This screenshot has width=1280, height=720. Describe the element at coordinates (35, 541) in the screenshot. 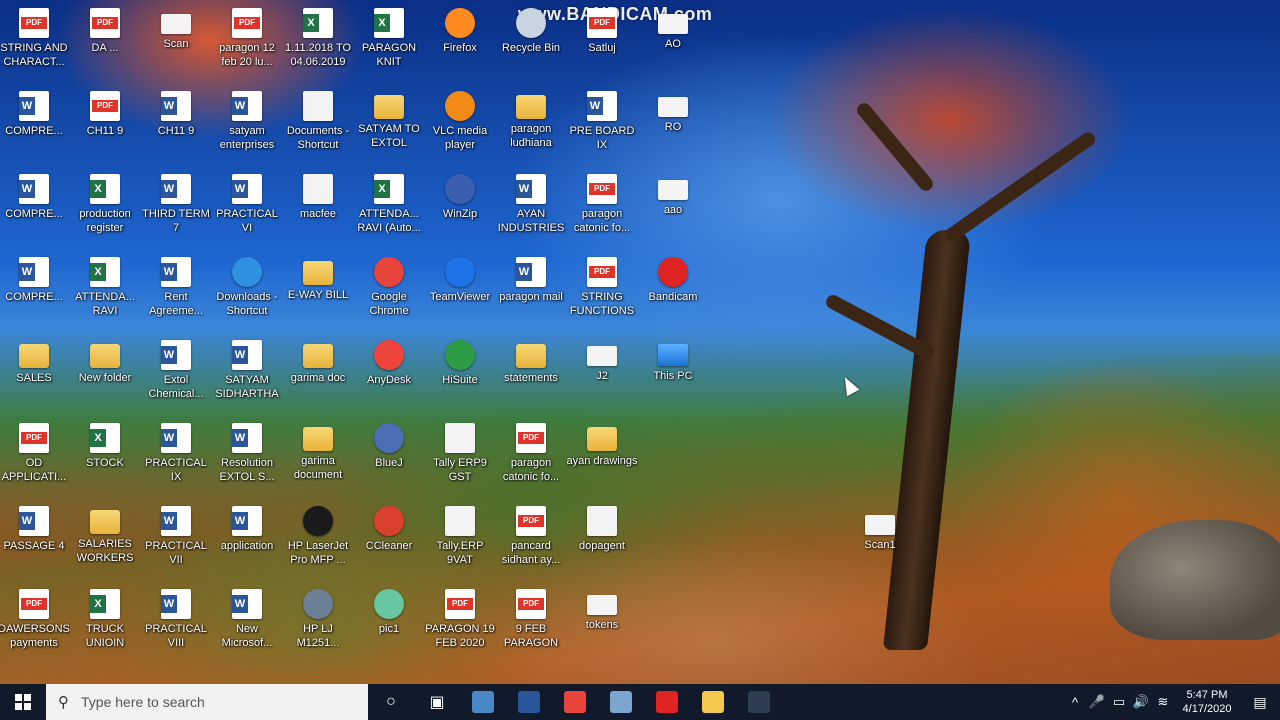

I see `desktop-icon: W PASSAGE 4` at that location.